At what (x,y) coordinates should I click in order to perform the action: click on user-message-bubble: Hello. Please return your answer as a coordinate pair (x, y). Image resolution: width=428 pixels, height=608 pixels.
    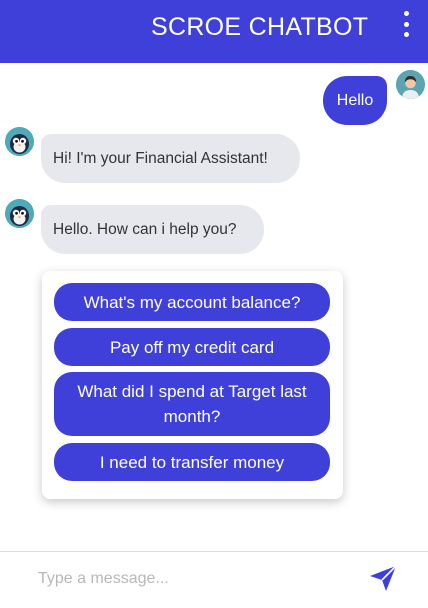
    Looking at the image, I should click on (355, 100).